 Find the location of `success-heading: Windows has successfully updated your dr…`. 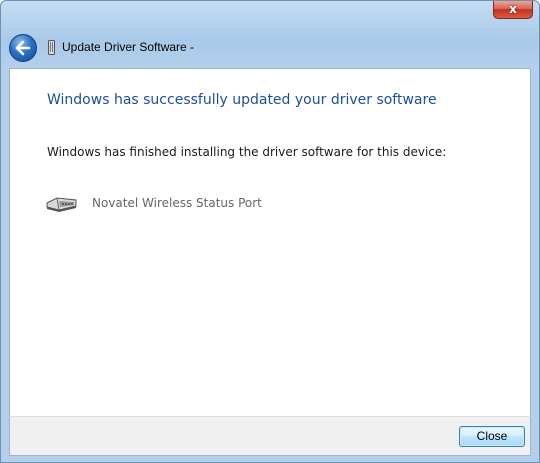

success-heading: Windows has successfully updated your dr… is located at coordinates (242, 100).